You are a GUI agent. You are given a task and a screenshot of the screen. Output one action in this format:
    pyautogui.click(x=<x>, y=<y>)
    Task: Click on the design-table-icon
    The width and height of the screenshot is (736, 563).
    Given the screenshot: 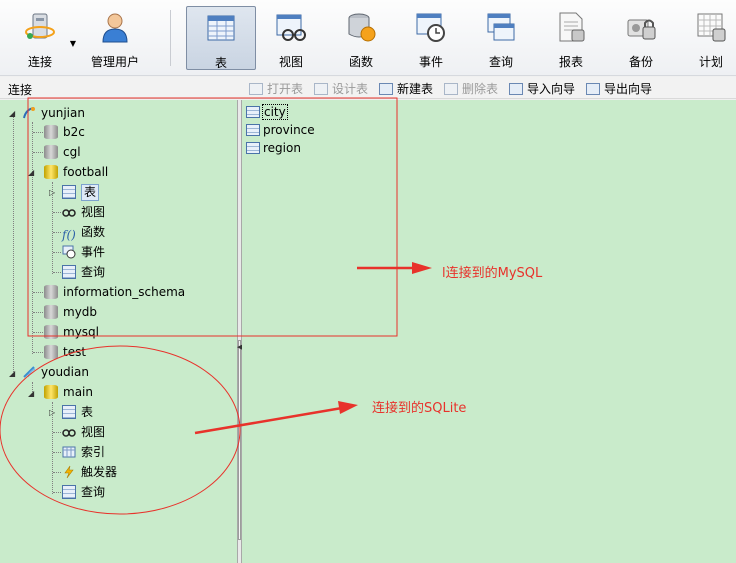 What is the action you would take?
    pyautogui.click(x=321, y=89)
    